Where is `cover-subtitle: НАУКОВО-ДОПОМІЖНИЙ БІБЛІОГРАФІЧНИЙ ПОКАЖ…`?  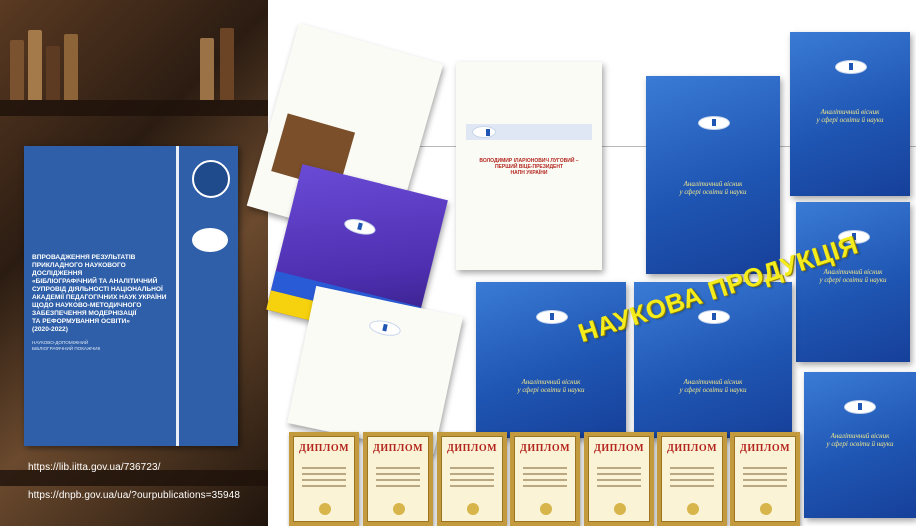 cover-subtitle: НАУКОВО-ДОПОМІЖНИЙ БІБЛІОГРАФІЧНИЙ ПОКАЖ… is located at coordinates (66, 345).